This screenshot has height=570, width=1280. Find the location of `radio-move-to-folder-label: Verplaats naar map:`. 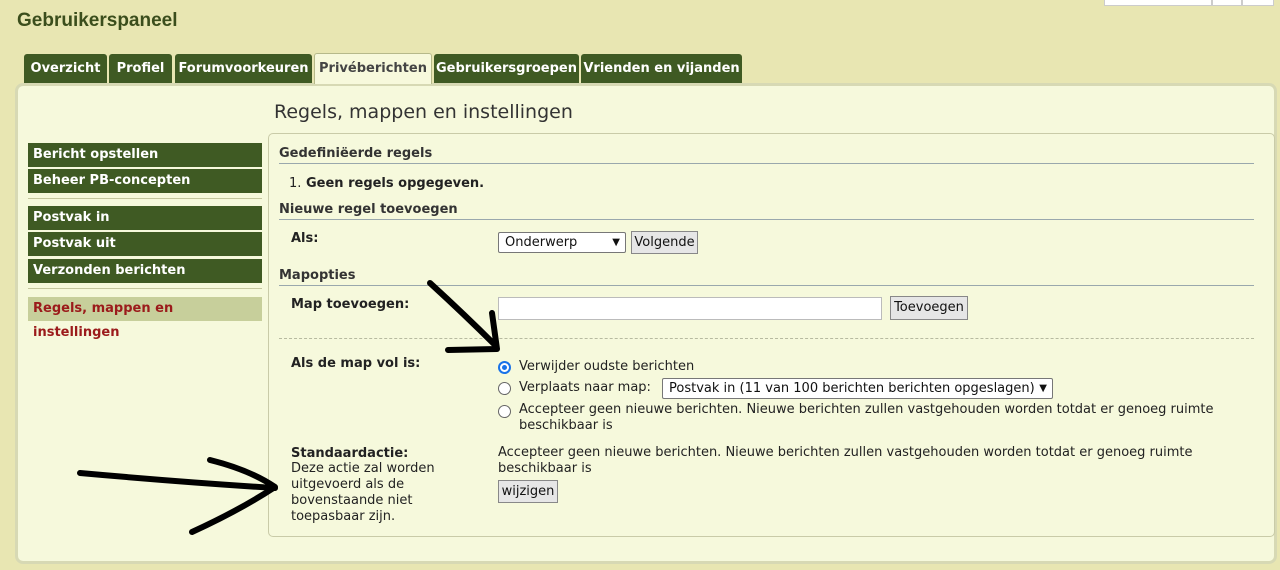

radio-move-to-folder-label: Verplaats naar map: is located at coordinates (585, 387).